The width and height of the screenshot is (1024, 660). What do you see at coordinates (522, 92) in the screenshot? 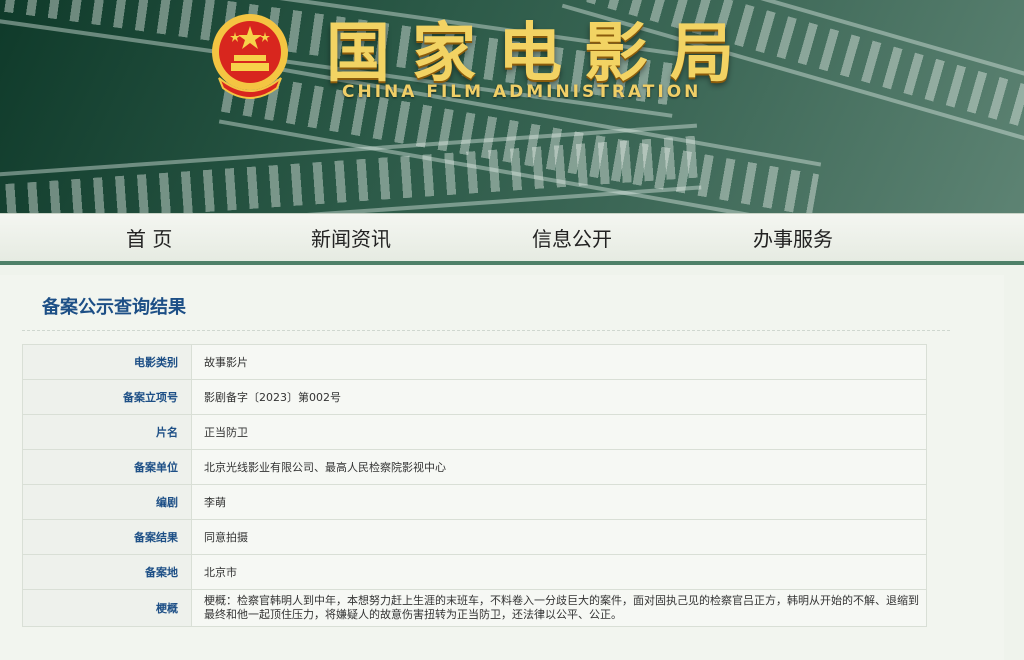
I see `site-subtitle: CHINA FILM ADMINISTRATION` at bounding box center [522, 92].